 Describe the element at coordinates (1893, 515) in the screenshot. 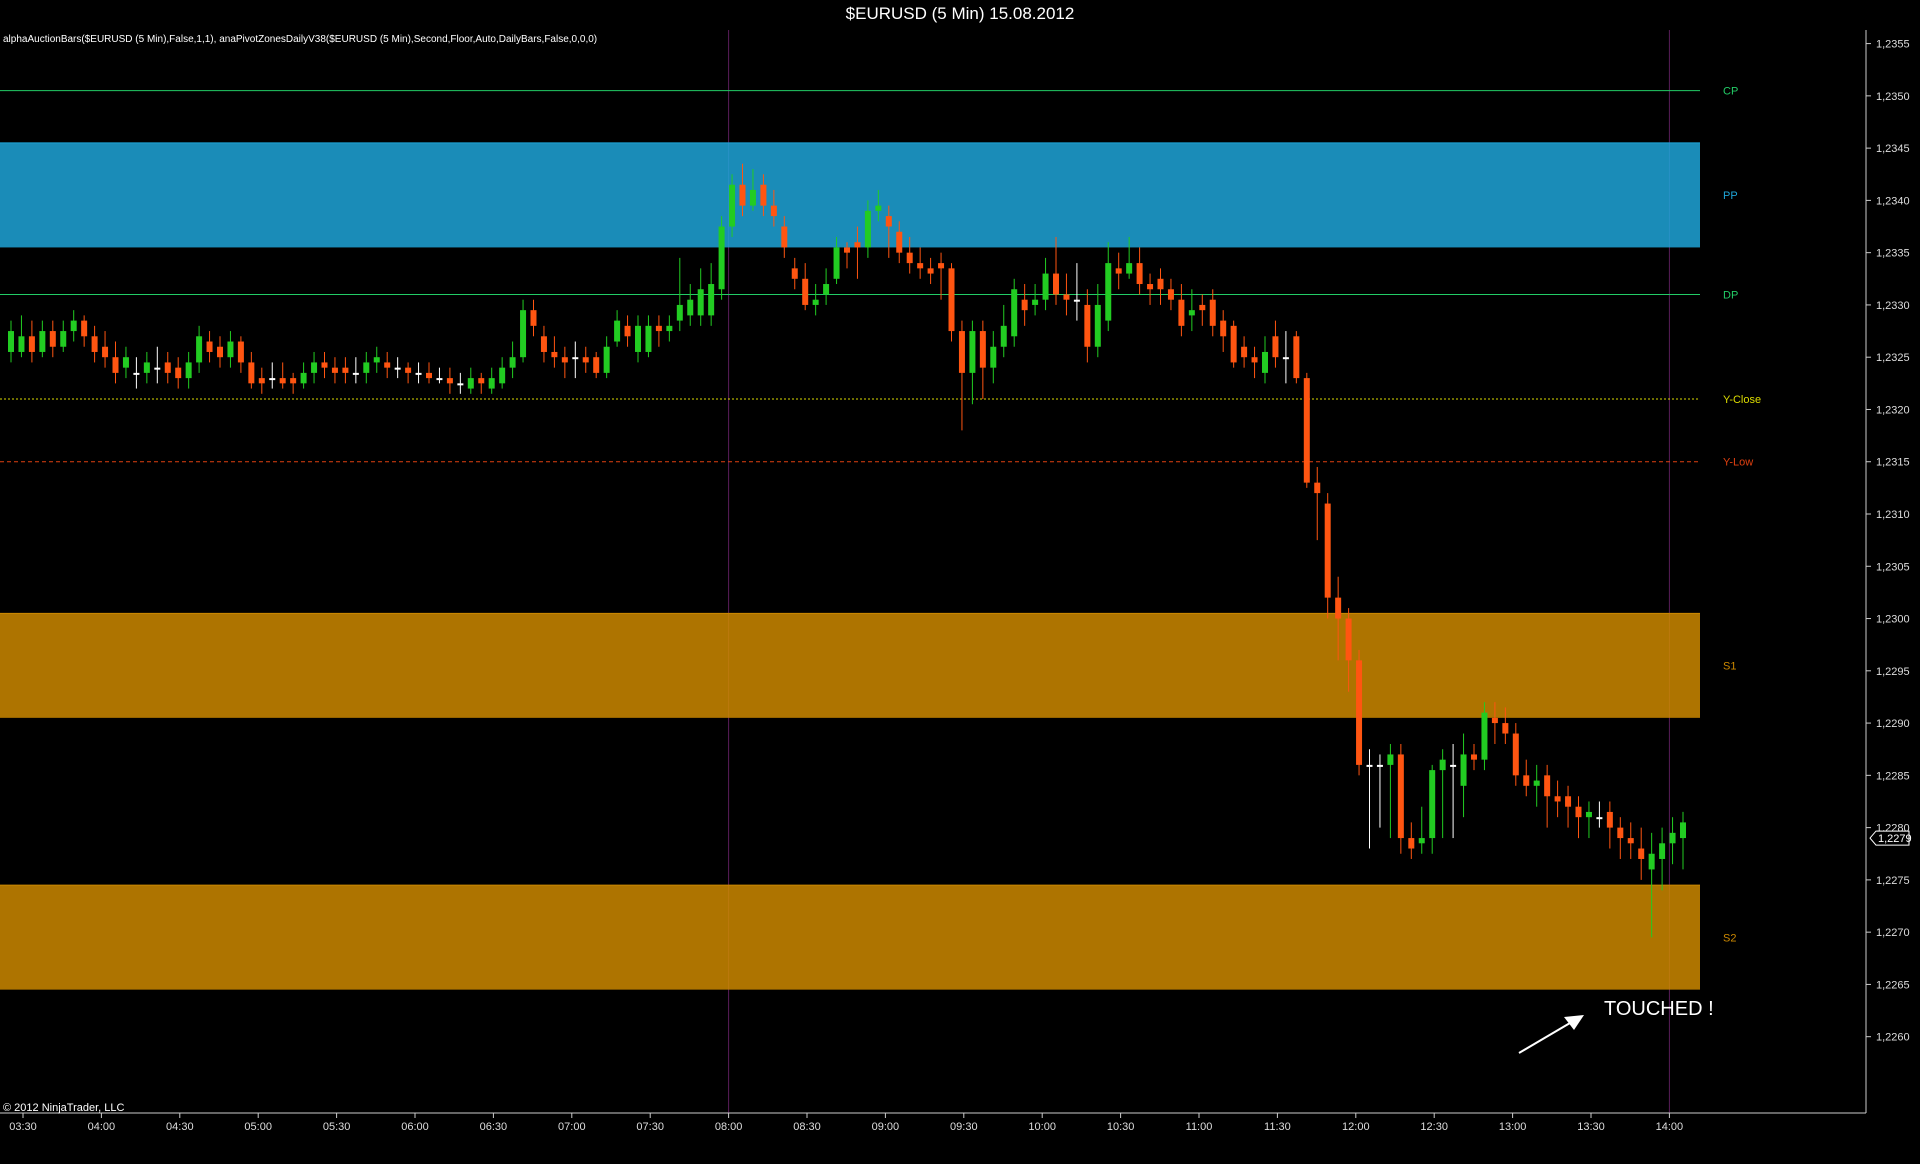

I see `y-tick-label: 1,2310` at that location.